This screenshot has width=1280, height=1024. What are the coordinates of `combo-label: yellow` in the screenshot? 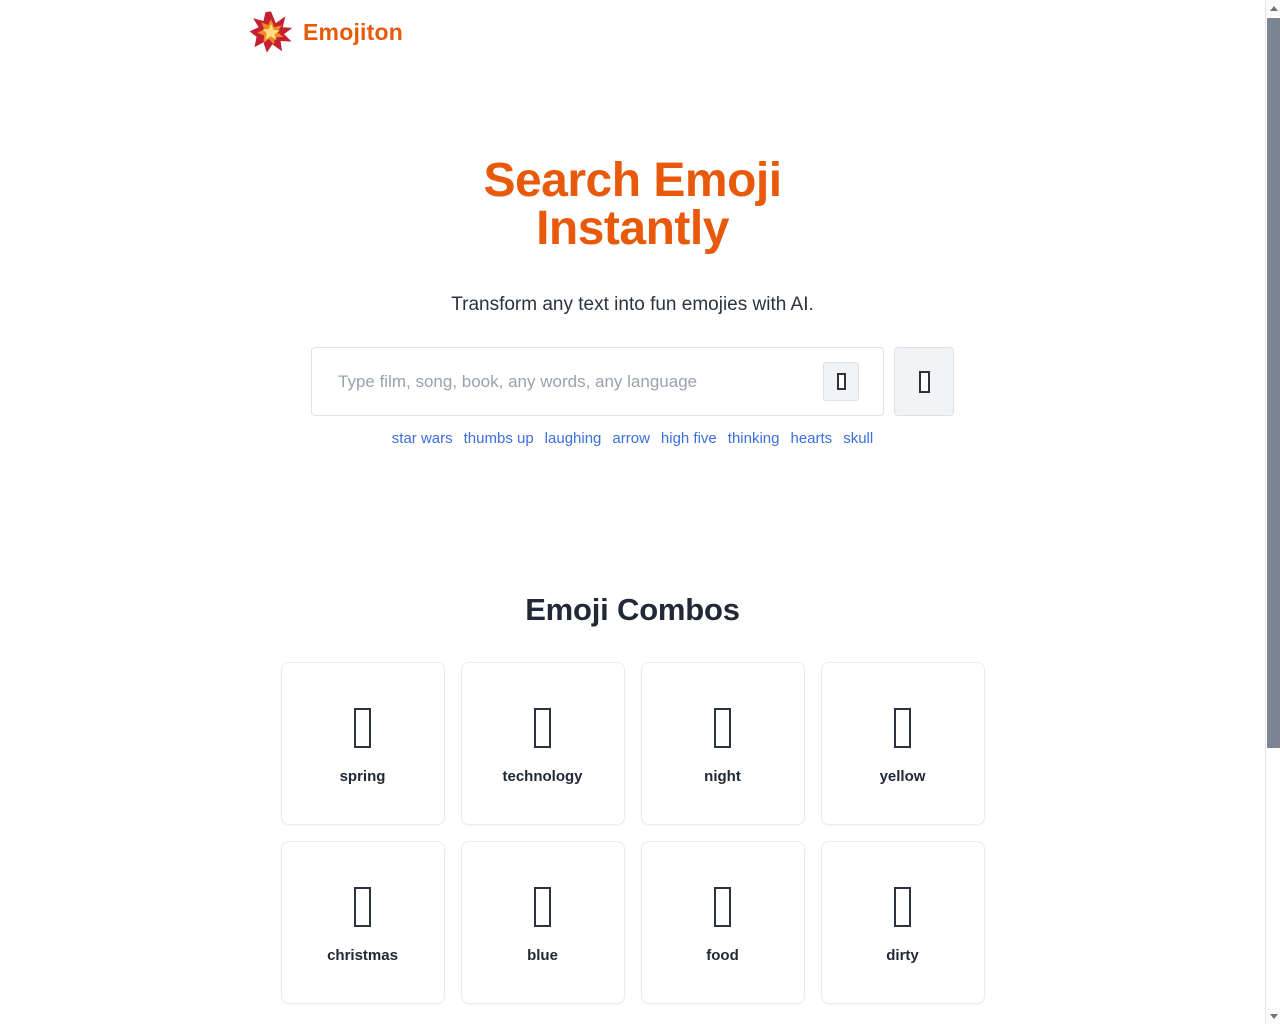 It's located at (902, 776).